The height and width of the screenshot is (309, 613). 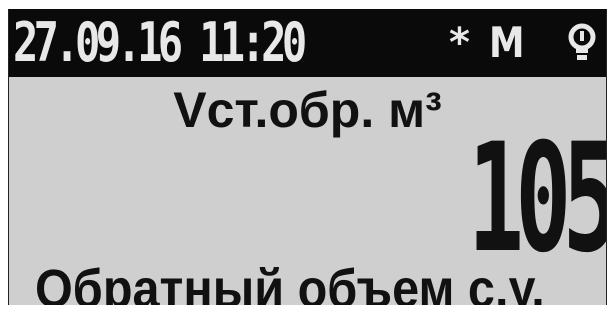 What do you see at coordinates (537, 199) in the screenshot?
I see `parameter-value: 105` at bounding box center [537, 199].